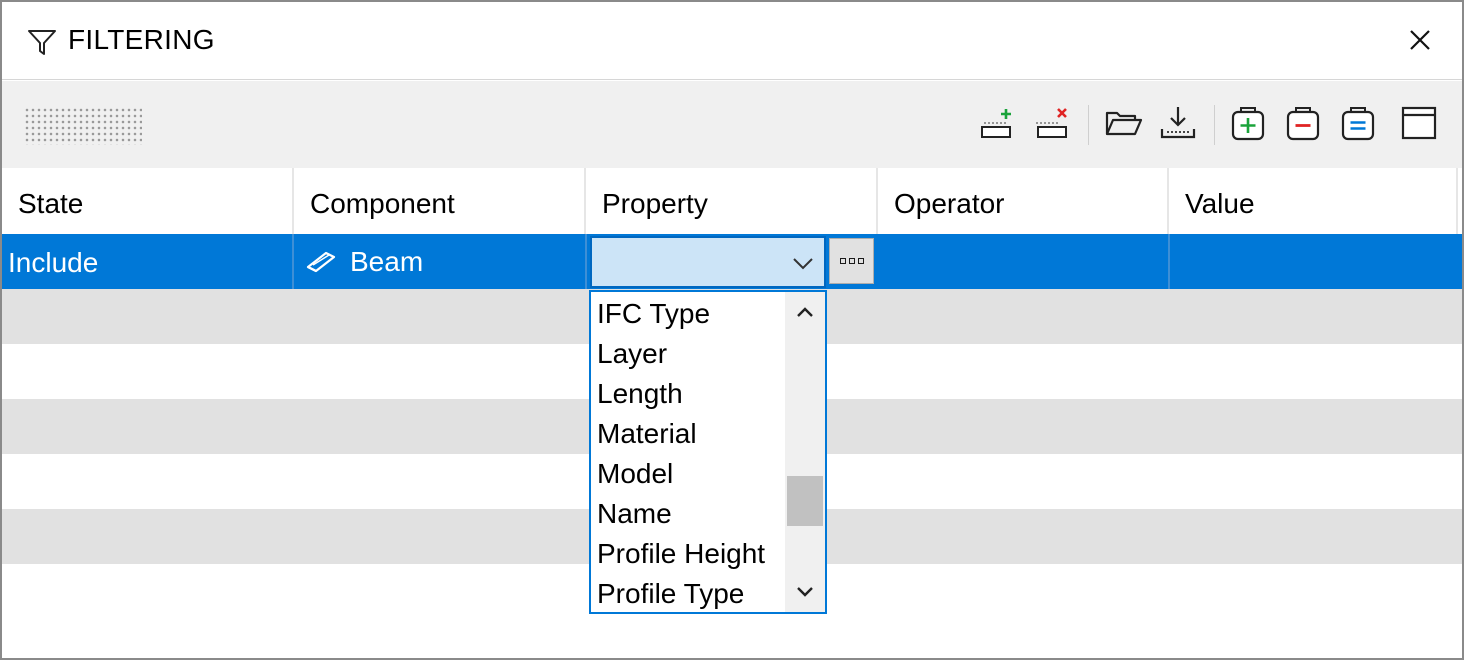 This screenshot has width=1464, height=660. What do you see at coordinates (42, 42) in the screenshot?
I see `filter-icon` at bounding box center [42, 42].